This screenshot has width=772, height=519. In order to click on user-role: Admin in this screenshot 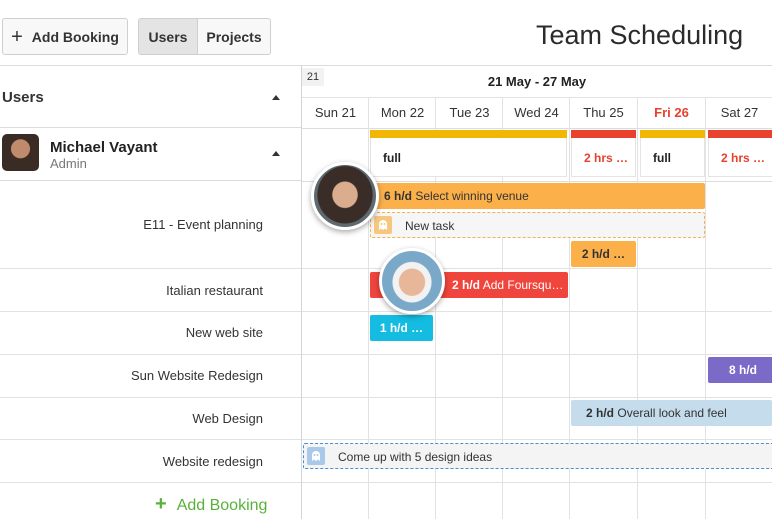, I will do `click(68, 163)`.